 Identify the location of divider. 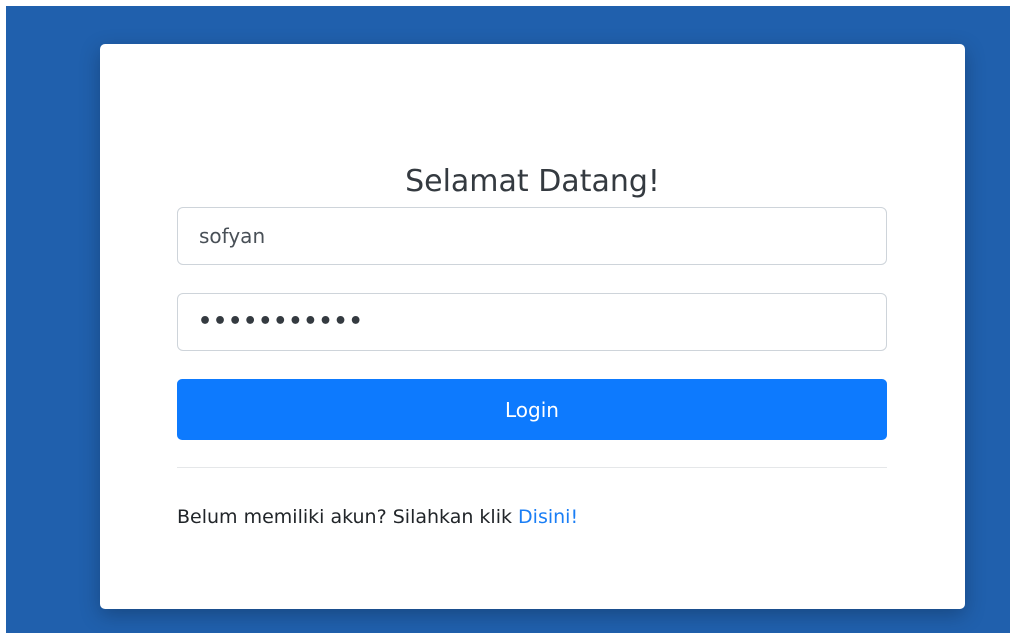
(532, 467).